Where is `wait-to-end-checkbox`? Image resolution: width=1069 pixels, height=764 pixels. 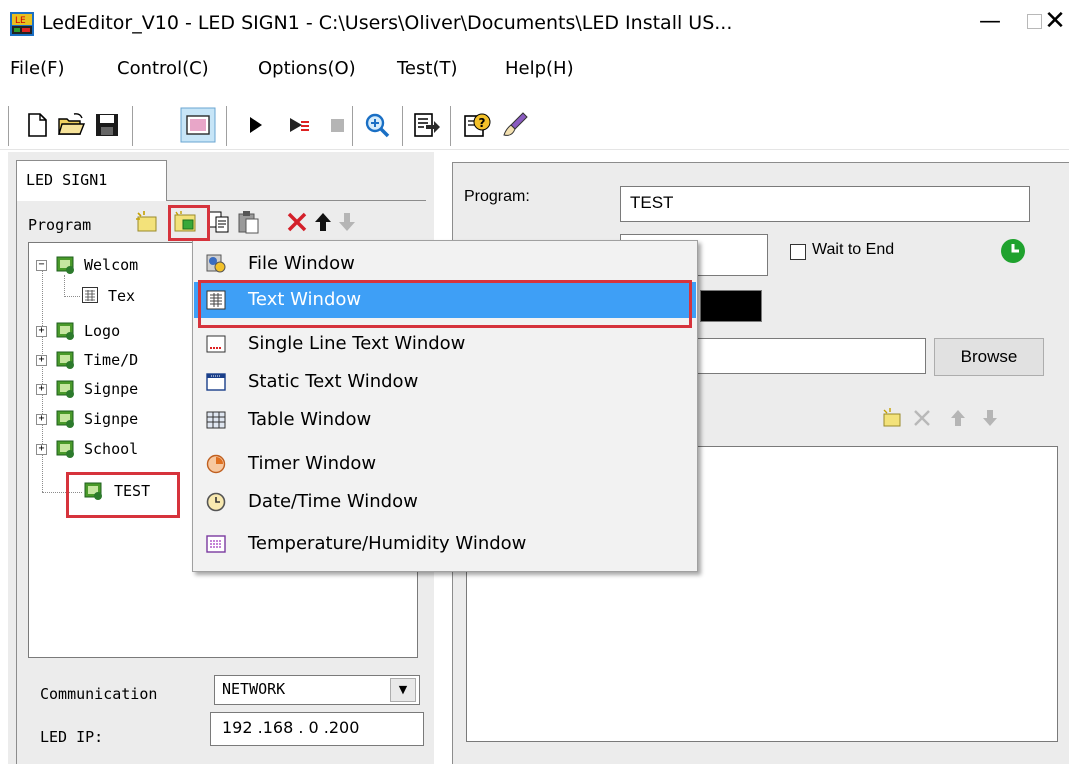 wait-to-end-checkbox is located at coordinates (798, 252).